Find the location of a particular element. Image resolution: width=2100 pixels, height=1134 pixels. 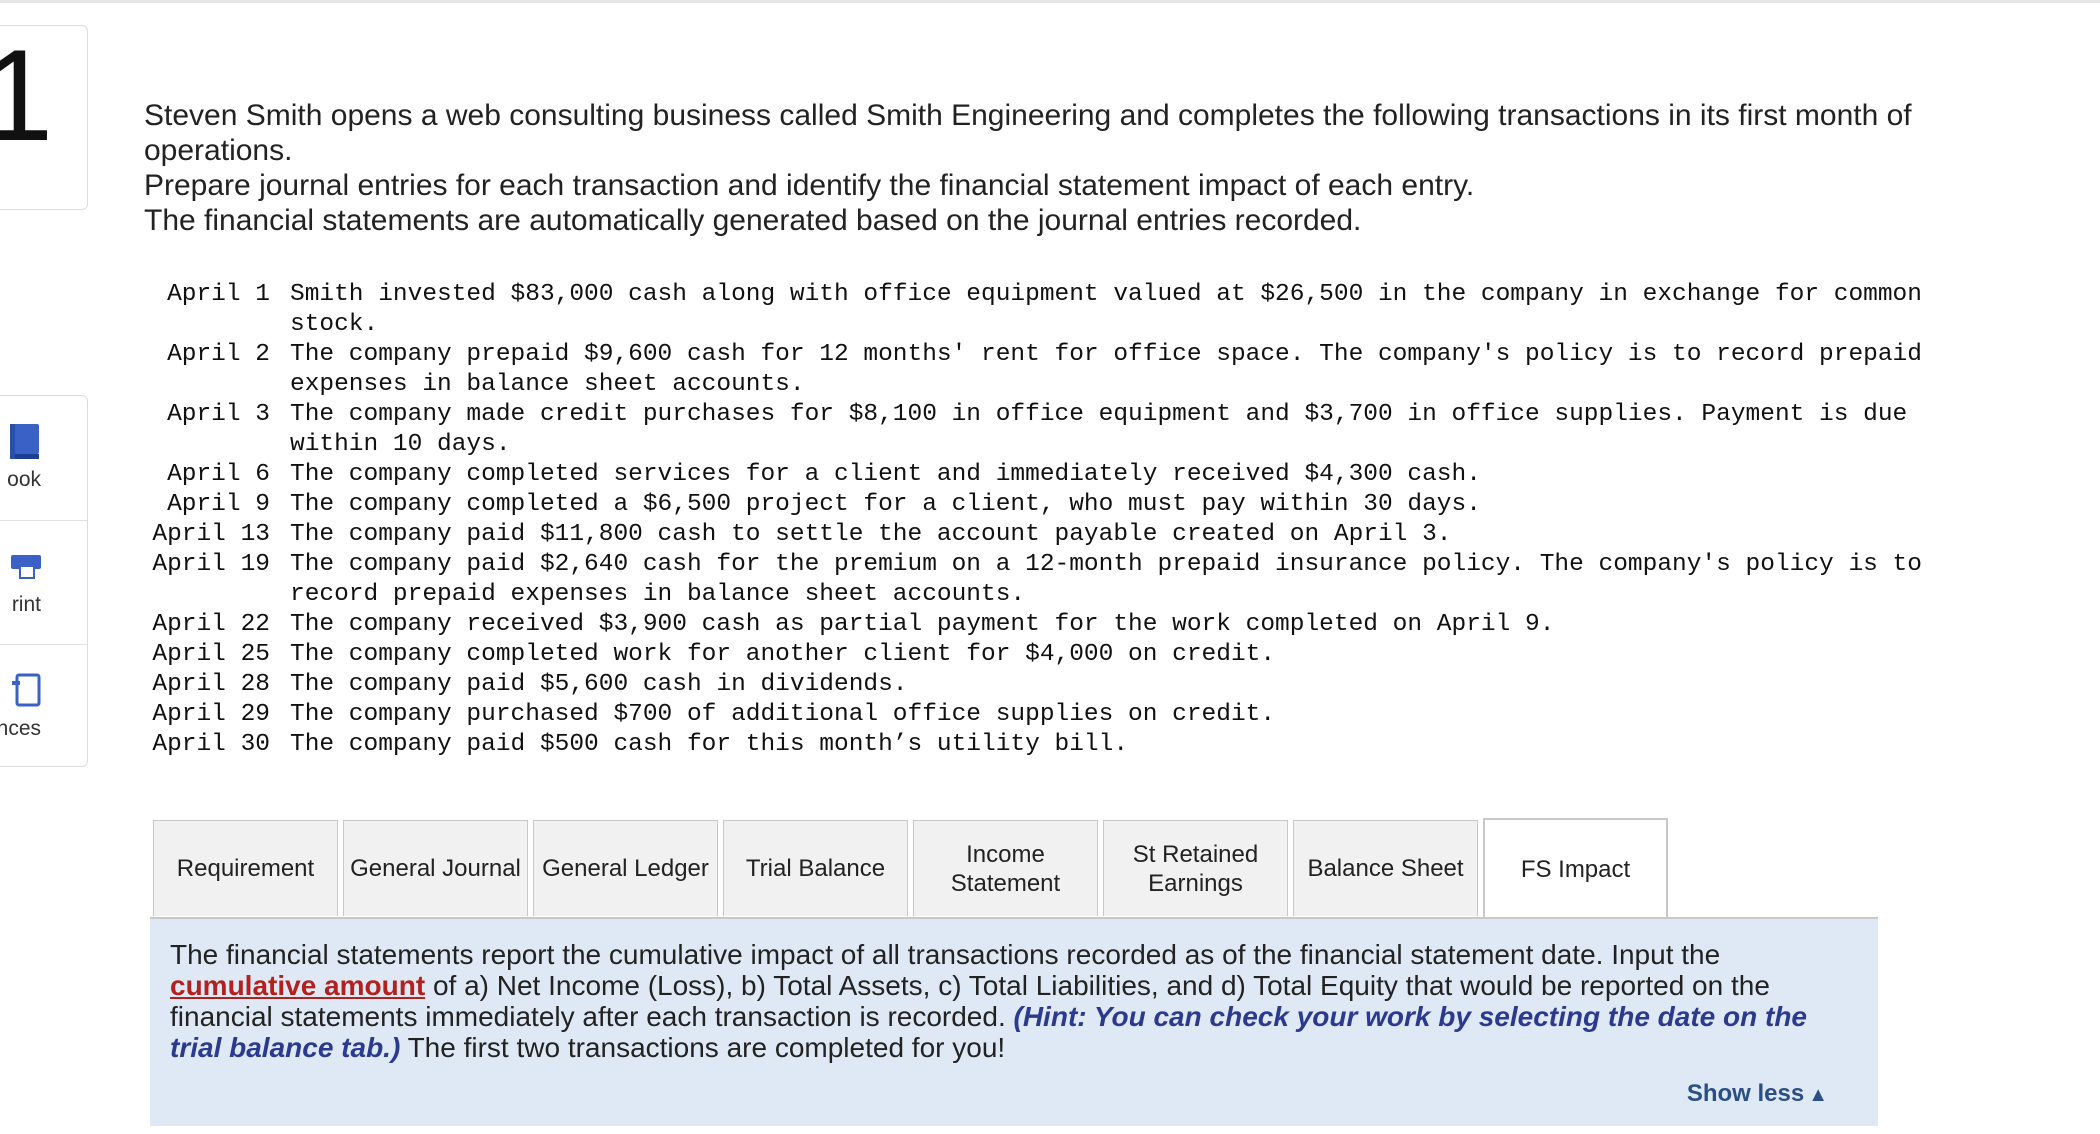

question-number: 1 is located at coordinates (26, 95).